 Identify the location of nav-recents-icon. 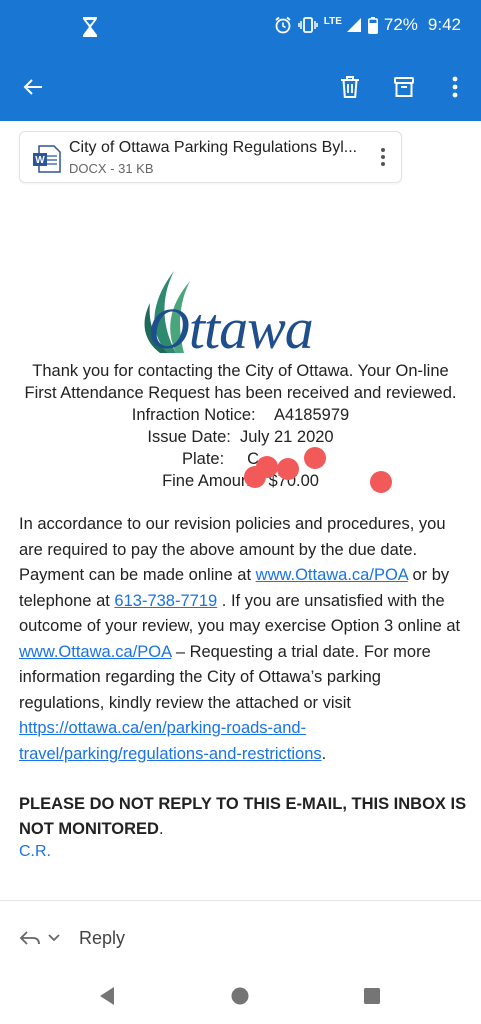
(372, 996).